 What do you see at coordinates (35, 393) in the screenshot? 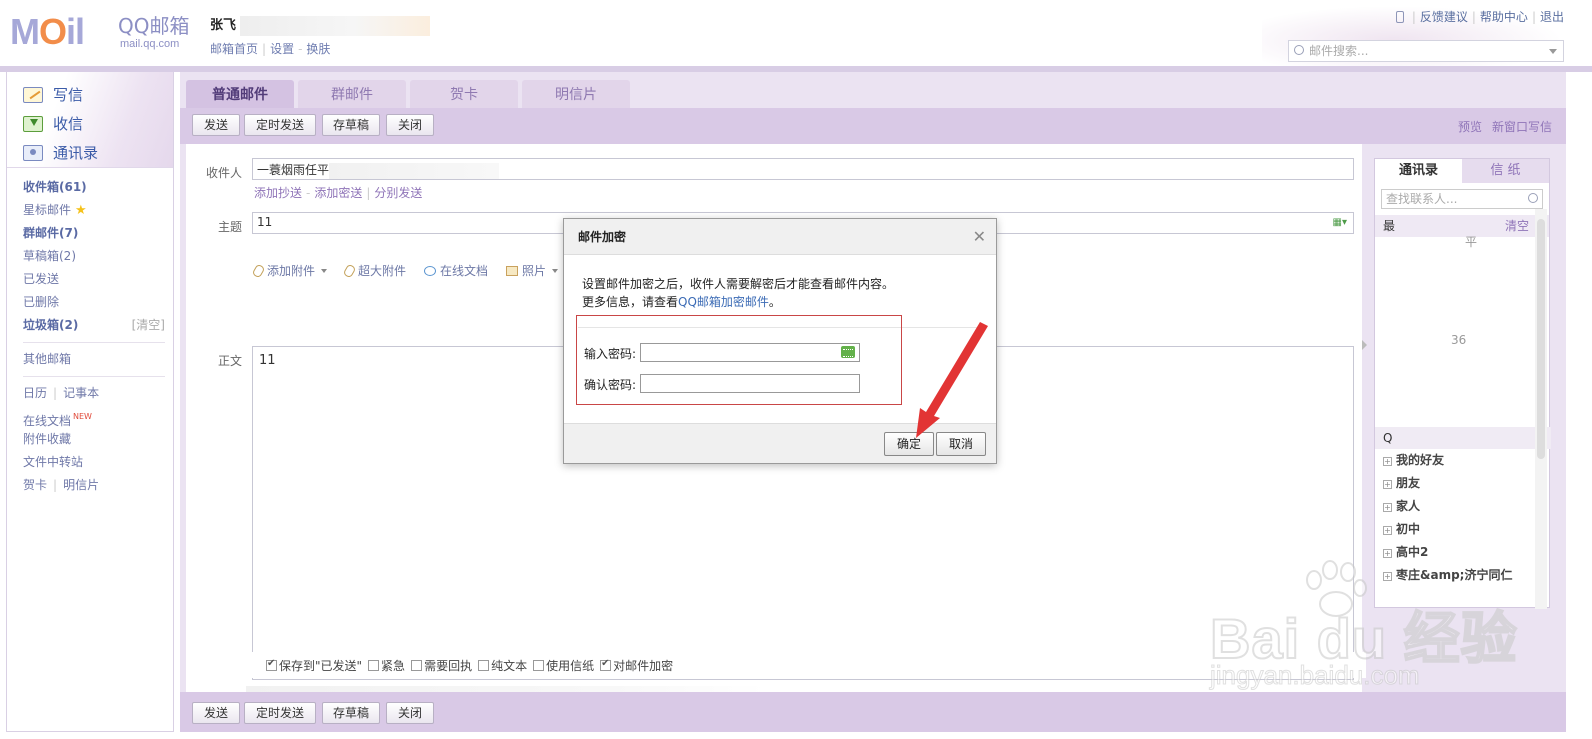
I see `calendar-link: 日历` at bounding box center [35, 393].